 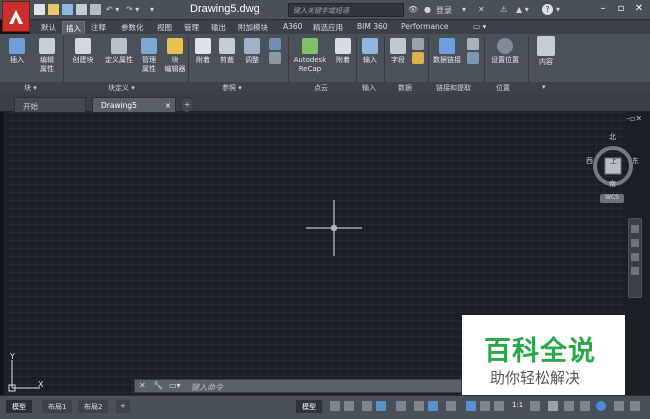 I want to click on new-tab-button: +, so click(x=187, y=104).